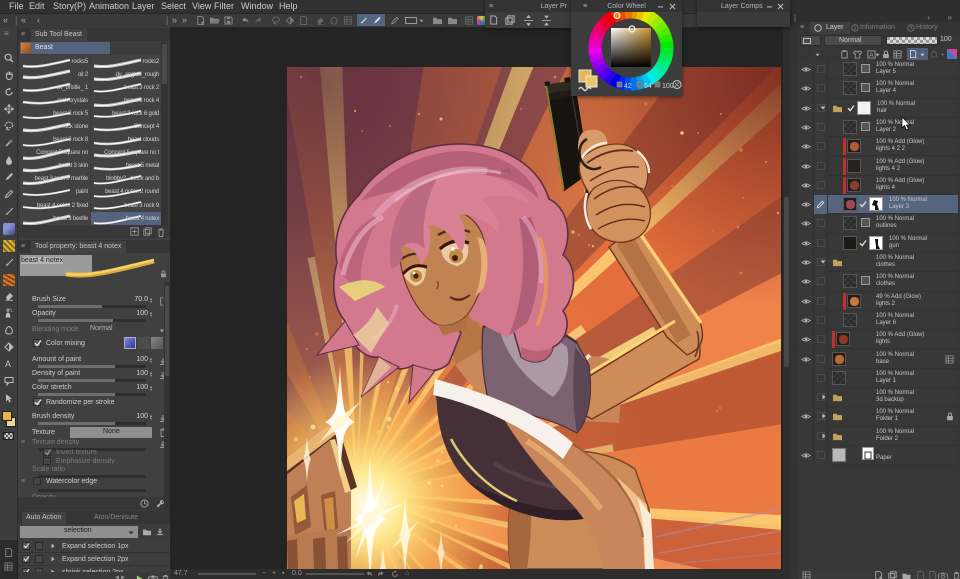  What do you see at coordinates (628, 86) in the screenshot?
I see `svg-text: 42` at bounding box center [628, 86].